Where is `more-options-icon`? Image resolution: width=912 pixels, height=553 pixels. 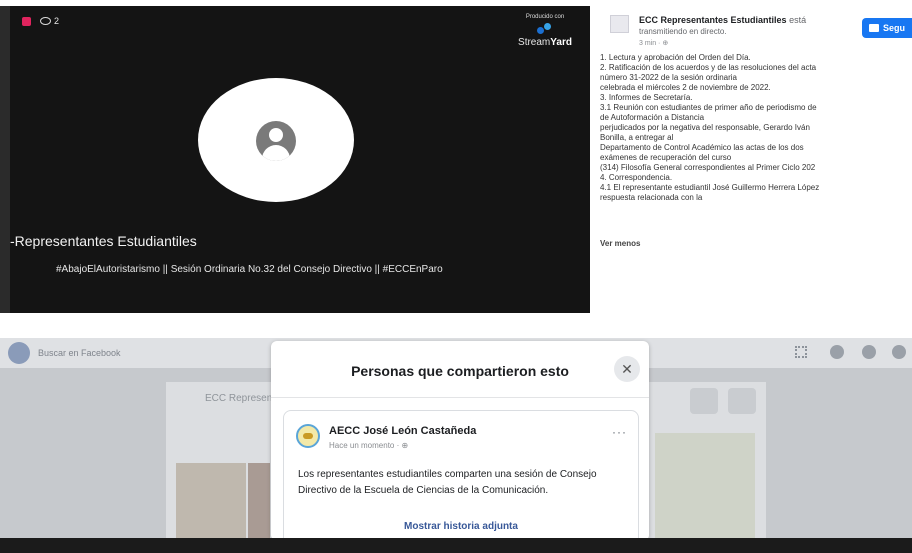 more-options-icon is located at coordinates (742, 401).